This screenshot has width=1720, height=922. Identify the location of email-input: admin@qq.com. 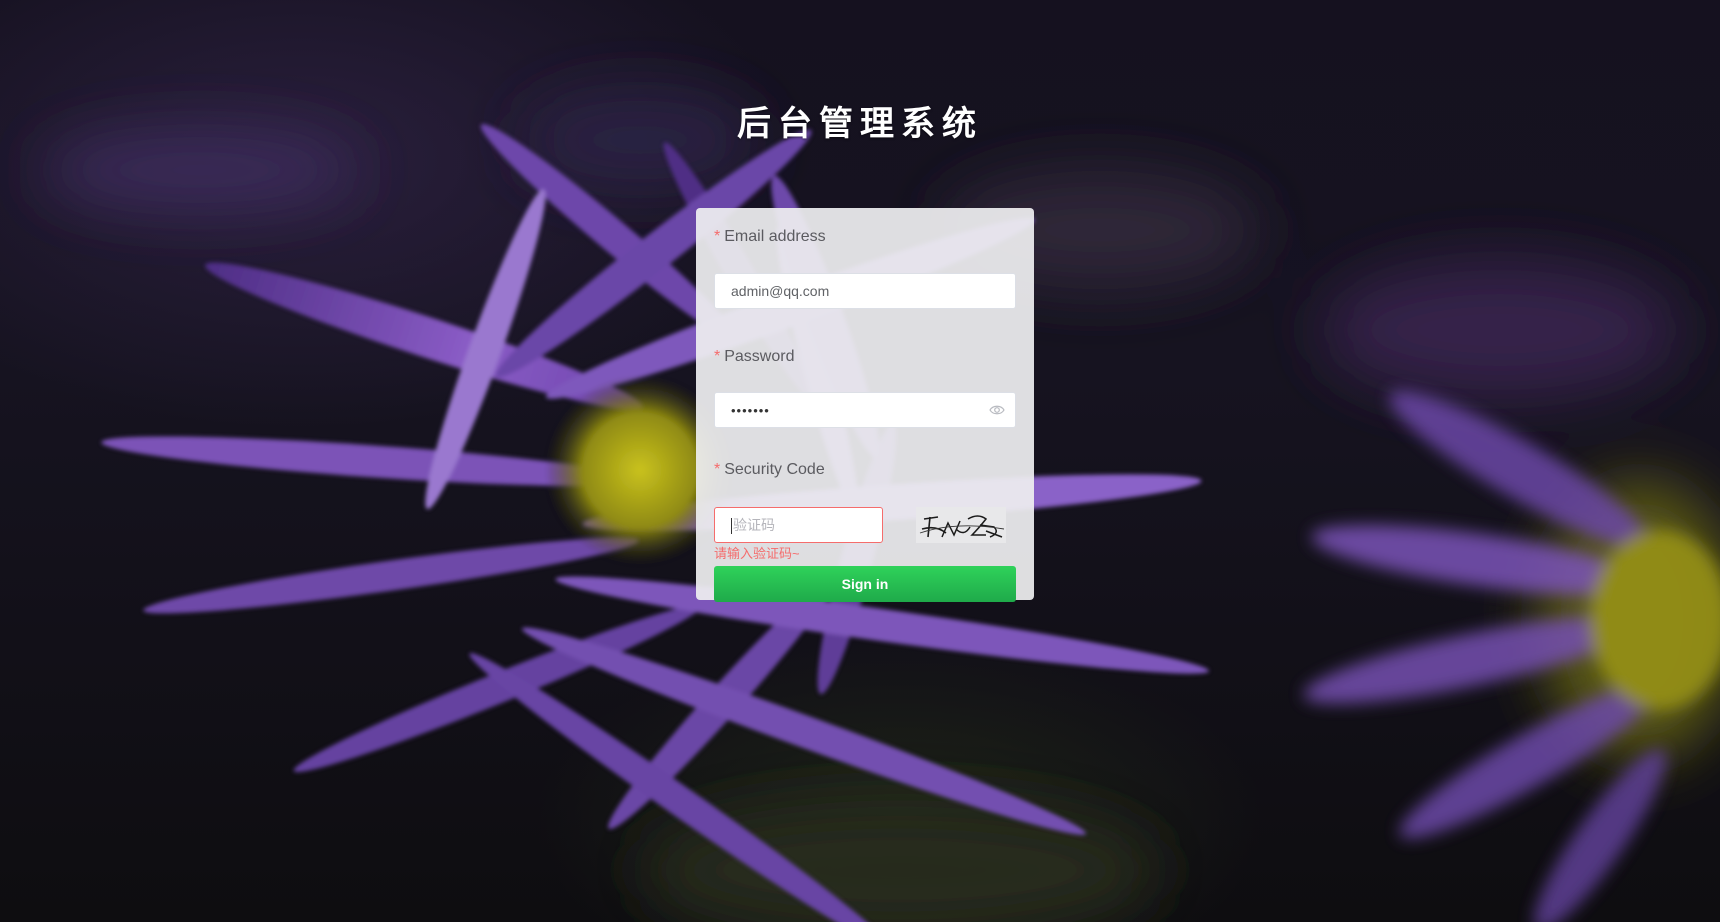
(865, 291).